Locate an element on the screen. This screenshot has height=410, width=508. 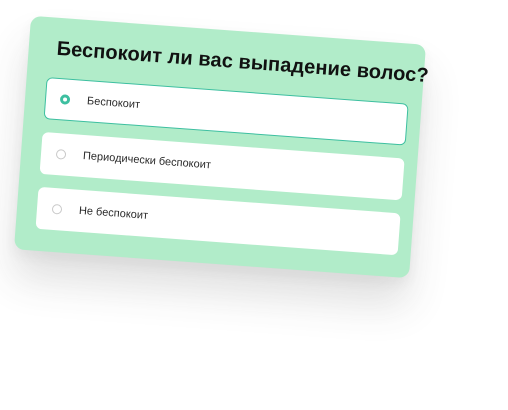
question-title: Беспокоит ли вас выпадение волос? is located at coordinates (242, 62).